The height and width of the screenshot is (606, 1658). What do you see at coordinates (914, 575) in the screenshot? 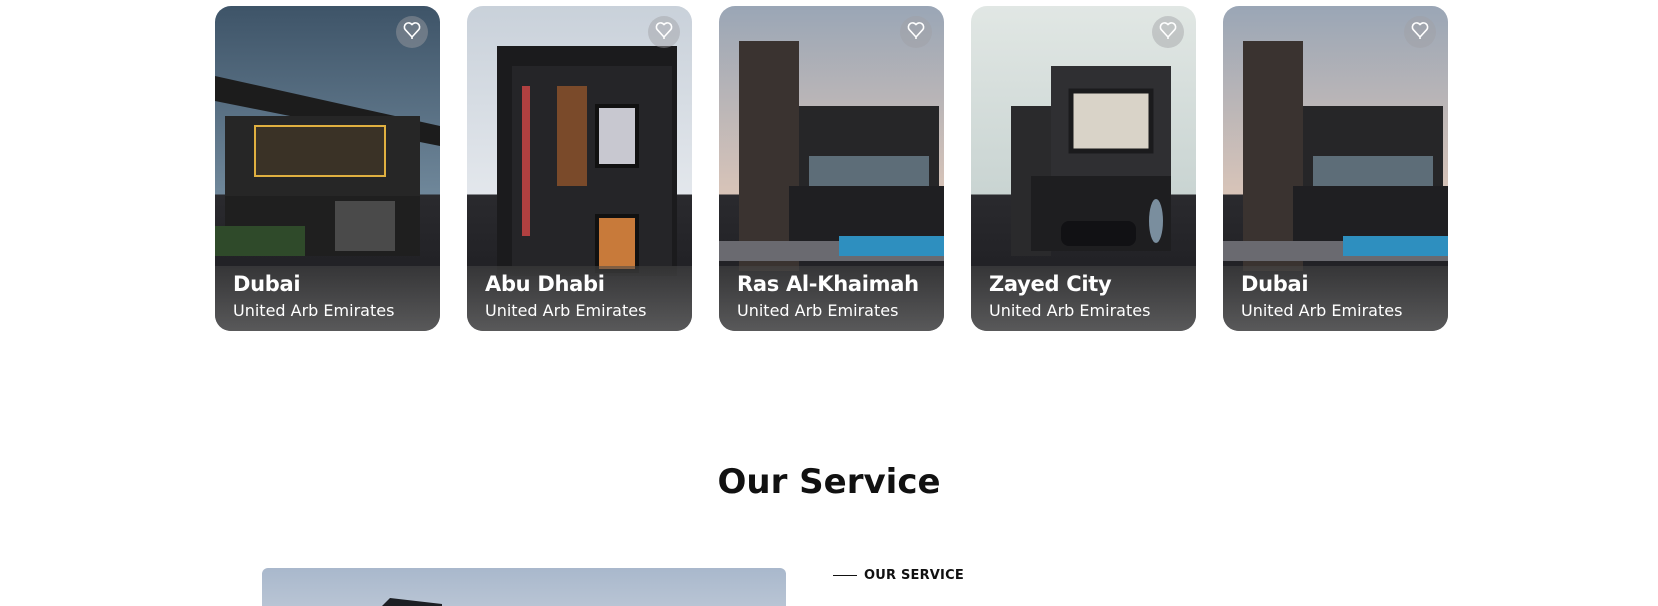
I see `eyebrow-label: OUR SERVICE` at bounding box center [914, 575].